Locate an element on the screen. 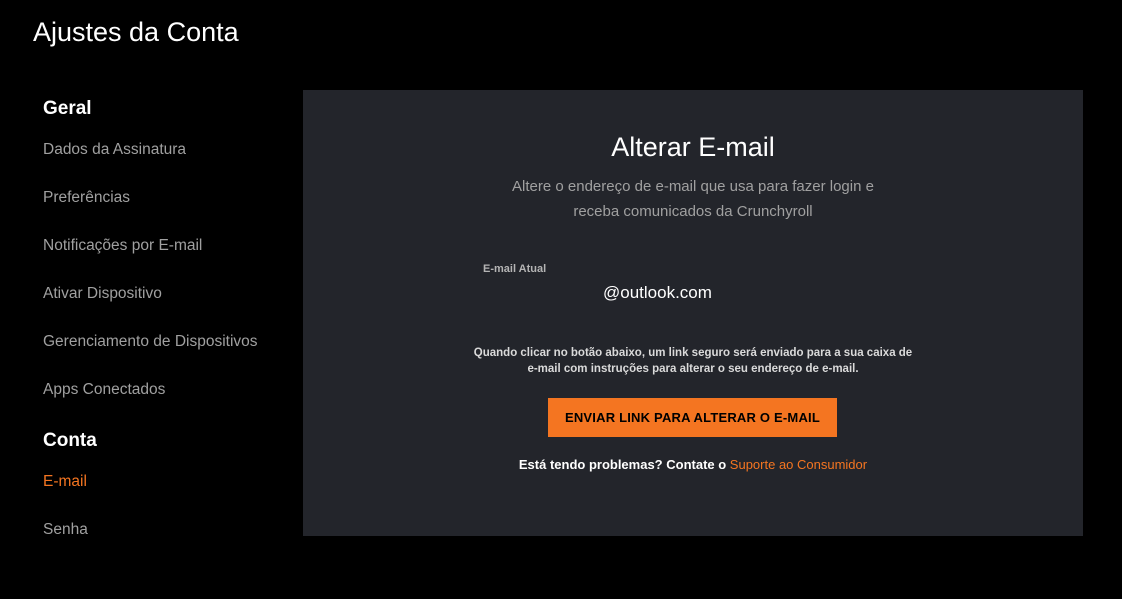  send-change-email-link-button: ENVIAR LINK PARA ALTERAR O E-MAIL is located at coordinates (692, 417).